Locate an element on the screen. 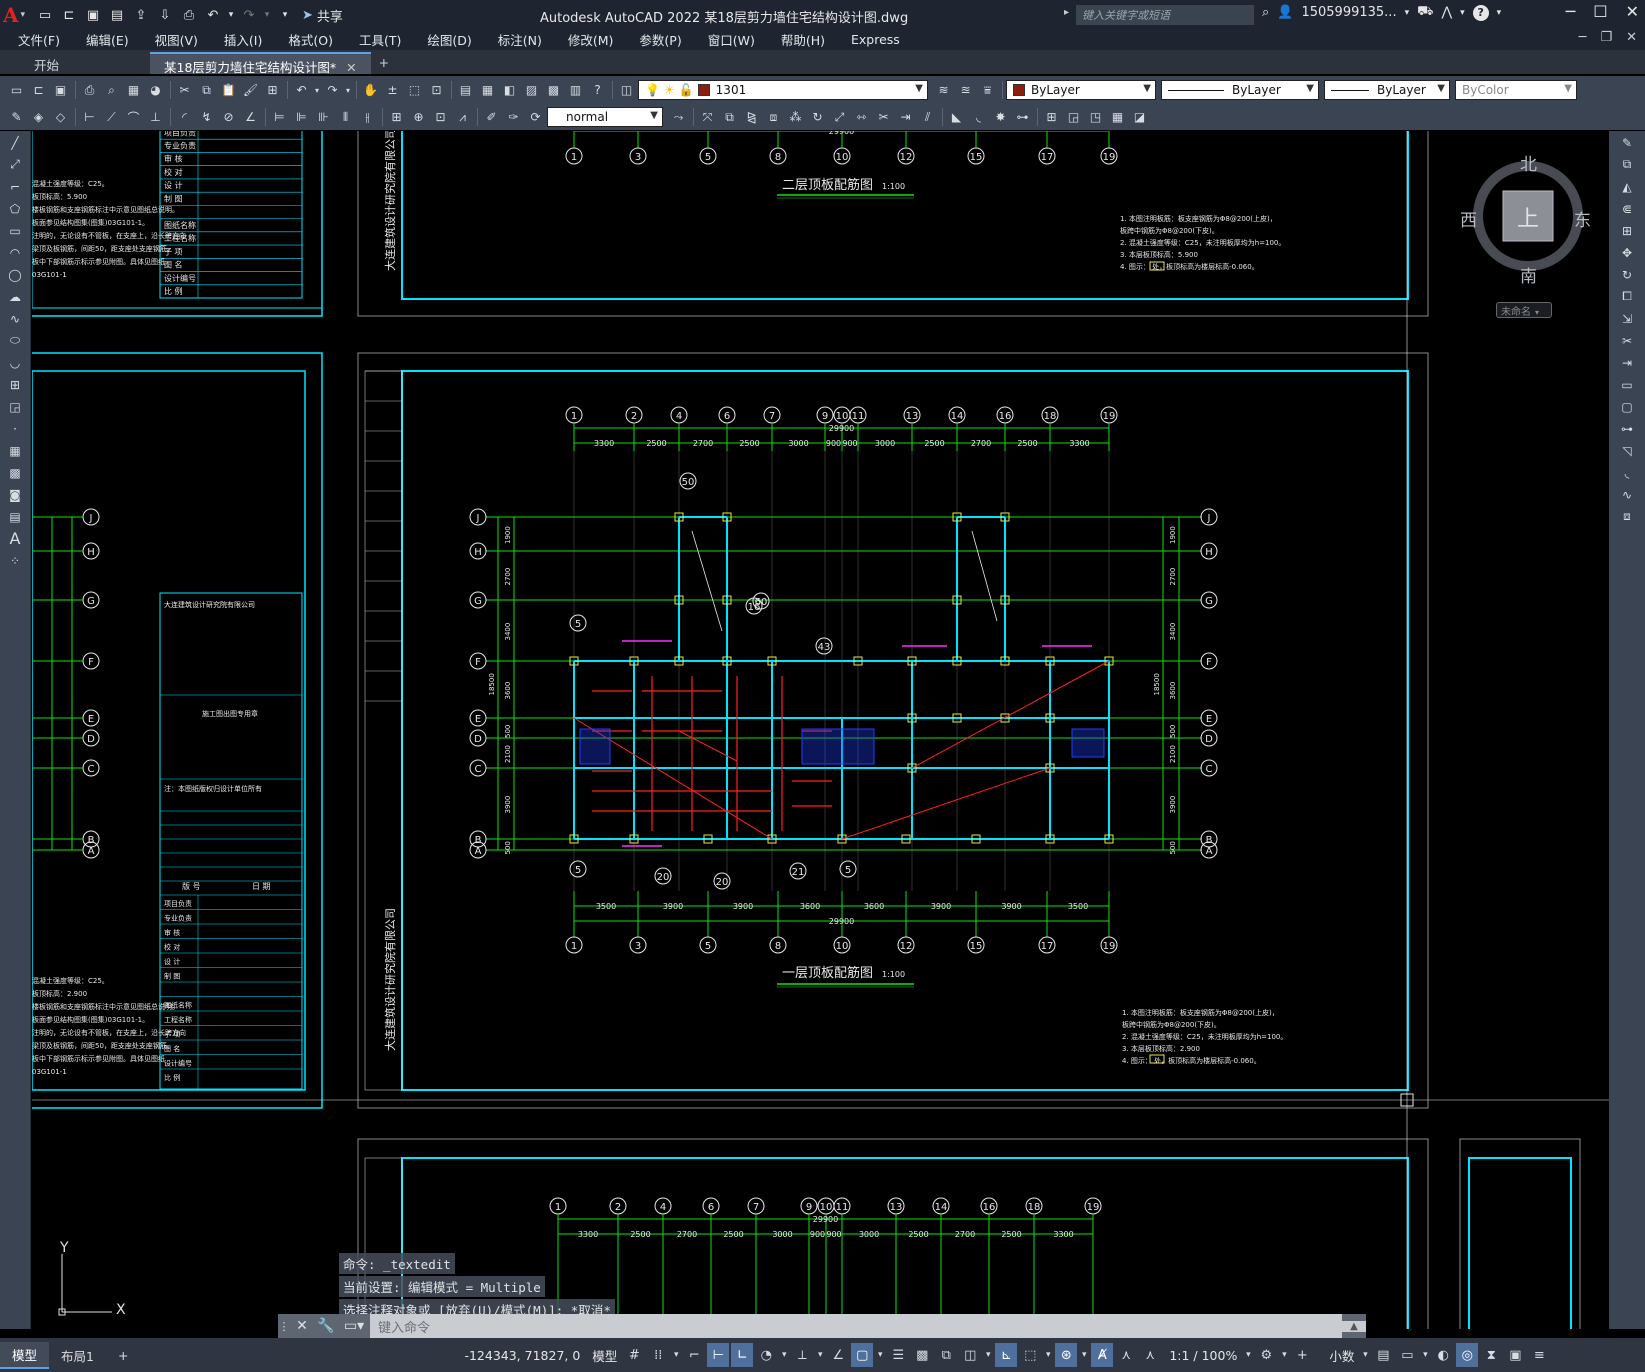 The height and width of the screenshot is (1372, 1645). snap-icon: ⁞⁞ is located at coordinates (658, 1355).